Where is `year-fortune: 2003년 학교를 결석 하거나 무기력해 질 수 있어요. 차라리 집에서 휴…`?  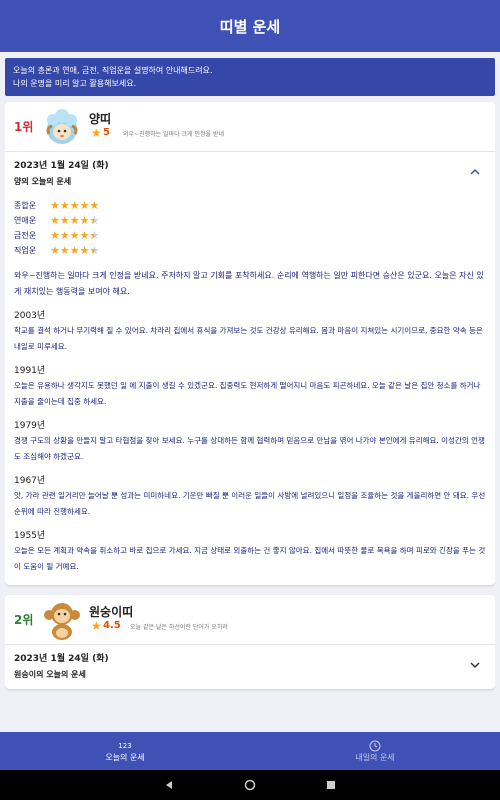 year-fortune: 2003년 학교를 결석 하거나 무기력해 질 수 있어요. 차라리 집에서 휴… is located at coordinates (250, 327).